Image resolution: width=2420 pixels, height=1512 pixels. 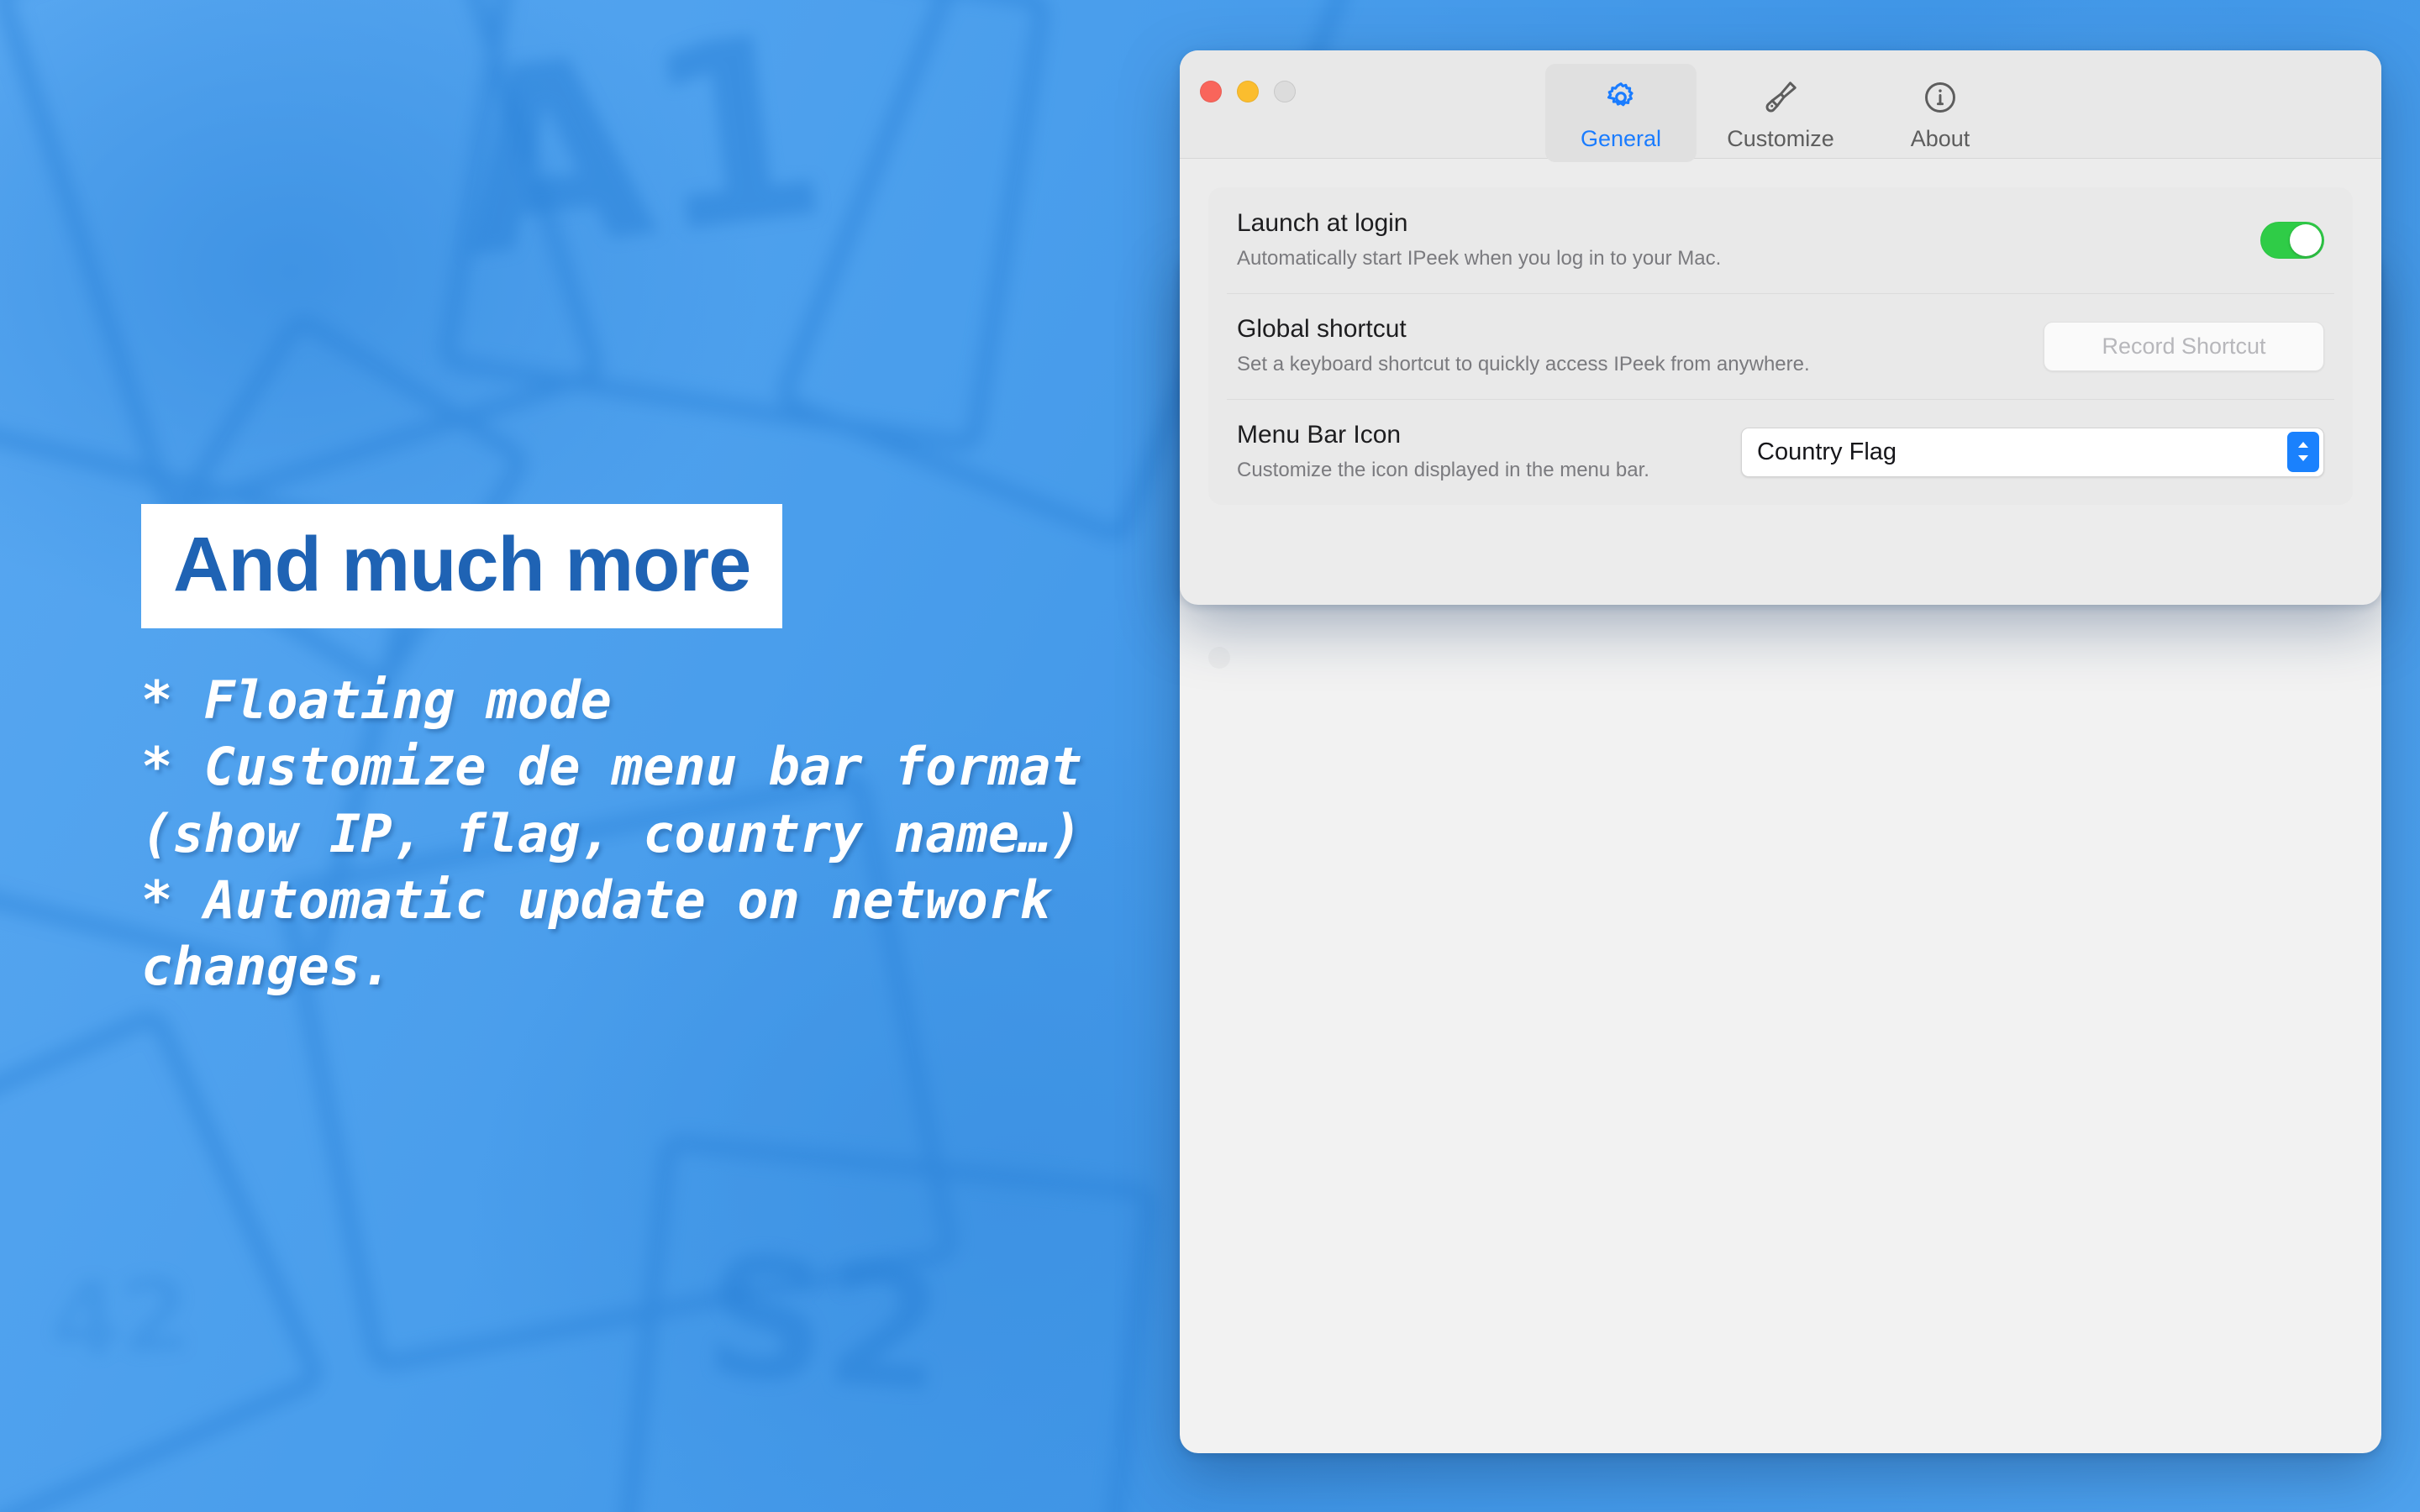 I want to click on zoom-button, so click(x=1285, y=91).